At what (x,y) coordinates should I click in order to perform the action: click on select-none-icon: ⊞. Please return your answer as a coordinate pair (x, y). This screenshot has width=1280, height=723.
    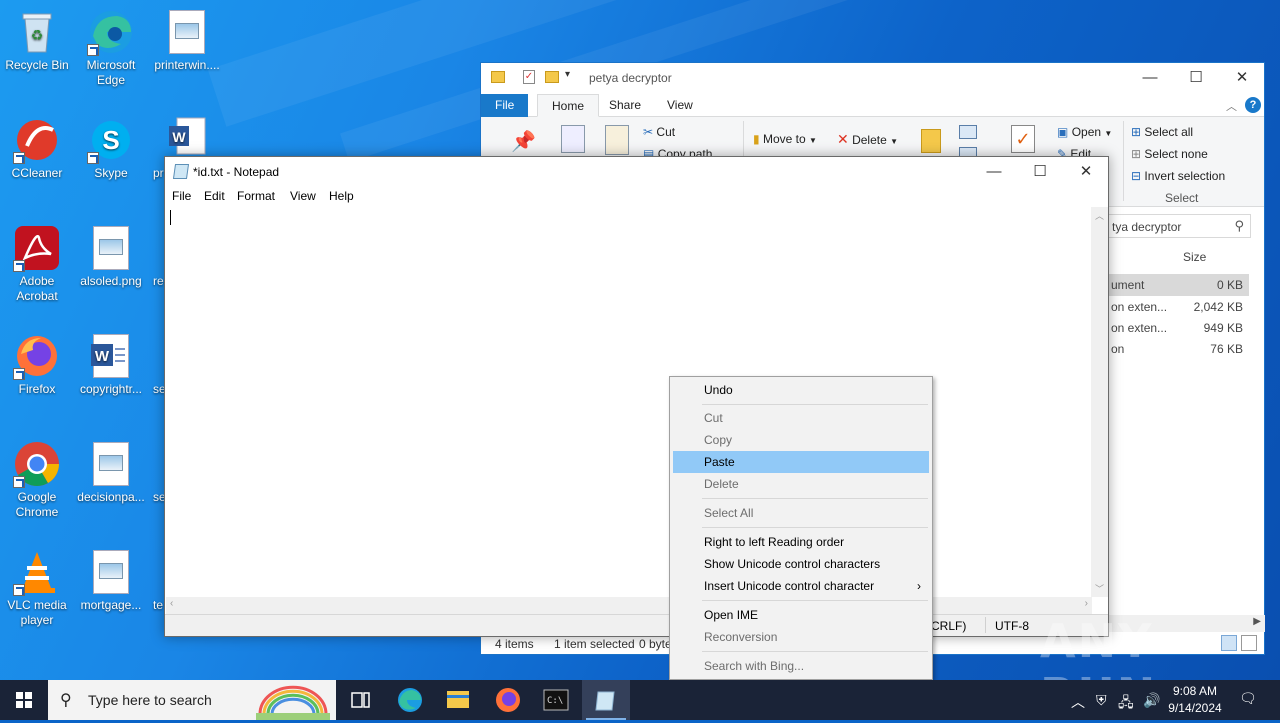
    Looking at the image, I should click on (1136, 154).